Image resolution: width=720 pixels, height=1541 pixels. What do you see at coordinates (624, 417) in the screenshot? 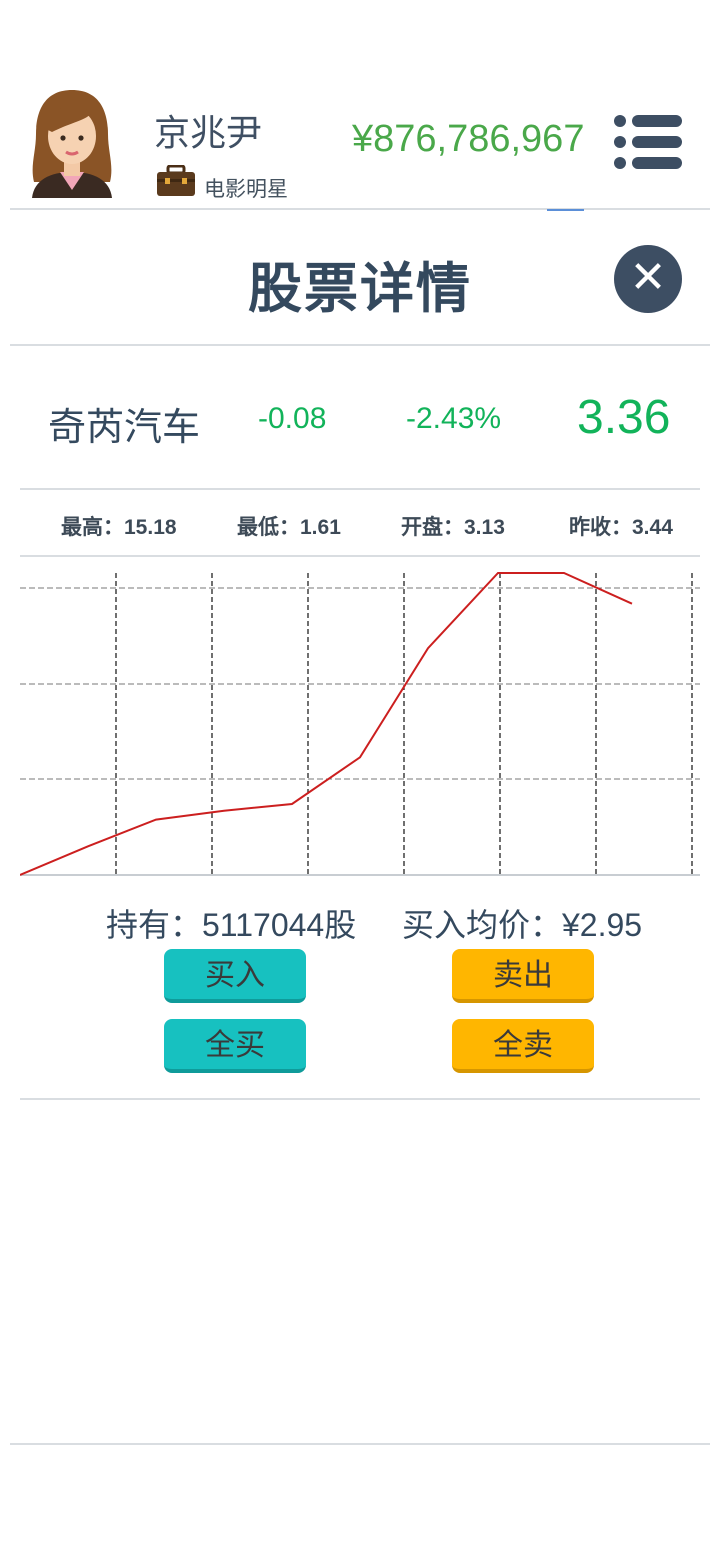
I see `stock-price: 3.36` at bounding box center [624, 417].